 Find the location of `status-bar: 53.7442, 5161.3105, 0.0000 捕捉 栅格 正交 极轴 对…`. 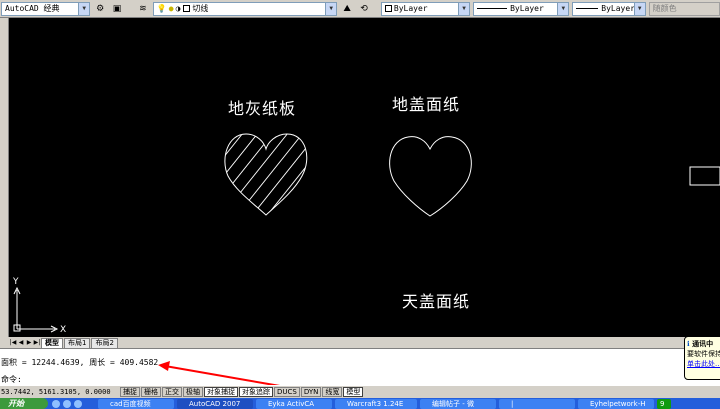

status-bar: 53.7442, 5161.3105, 0.0000 捕捉 栅格 正交 极轴 对… is located at coordinates (360, 391).